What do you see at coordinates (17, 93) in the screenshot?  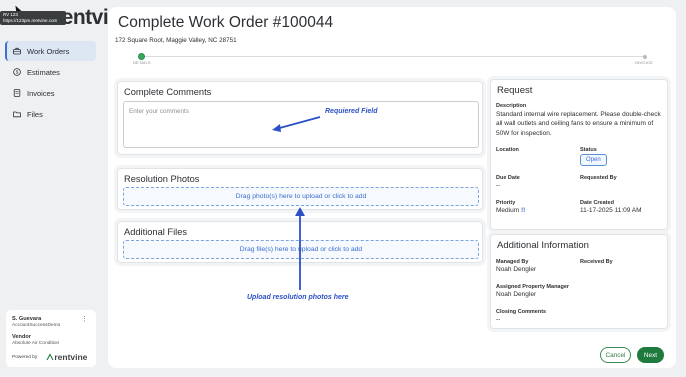 I see `invoice-icon` at bounding box center [17, 93].